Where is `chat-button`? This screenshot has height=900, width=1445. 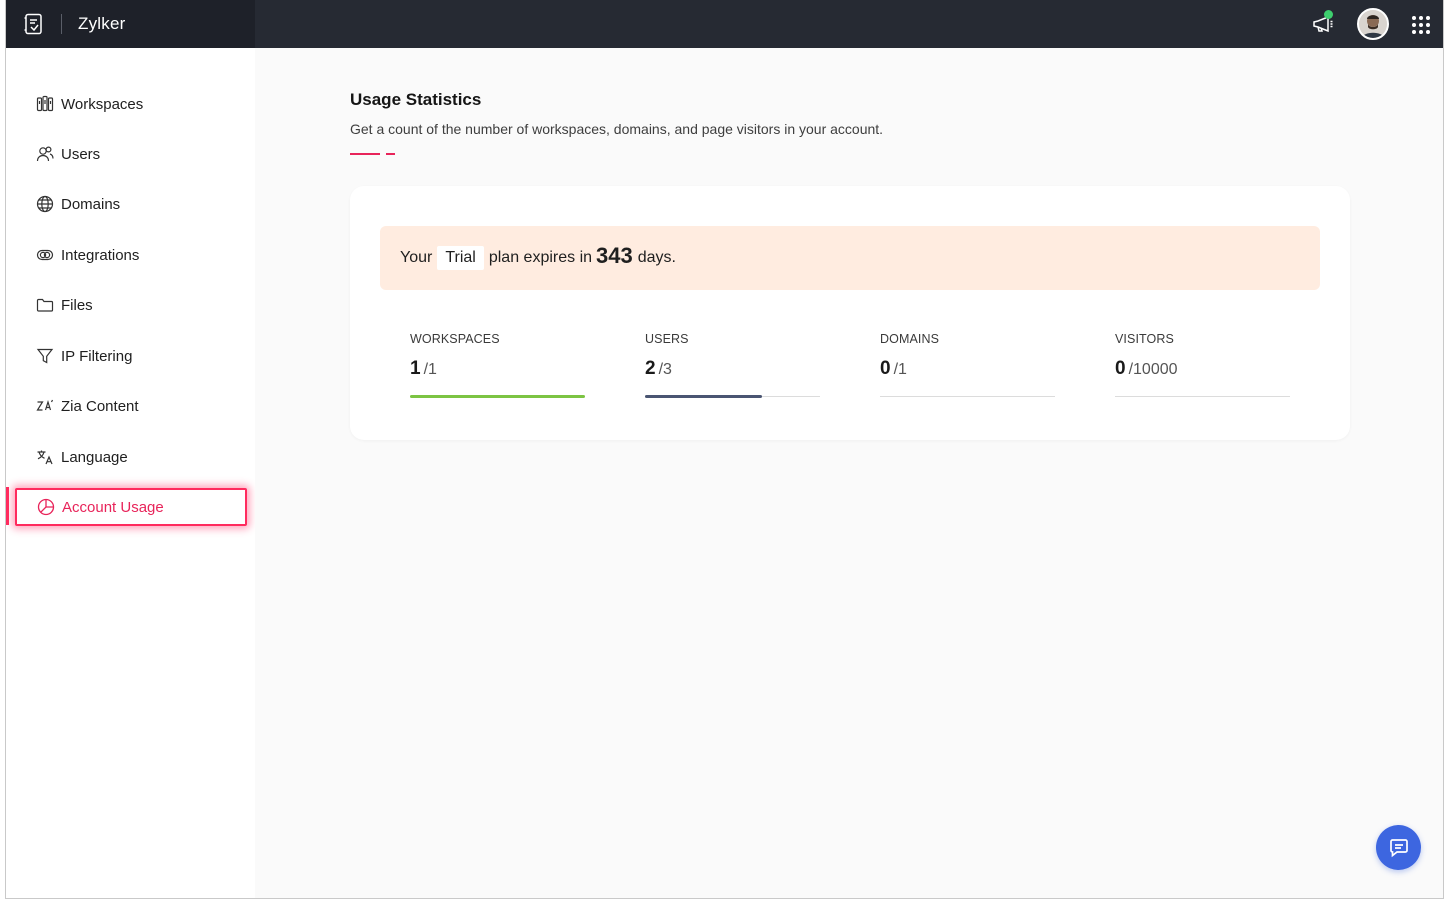 chat-button is located at coordinates (1398, 847).